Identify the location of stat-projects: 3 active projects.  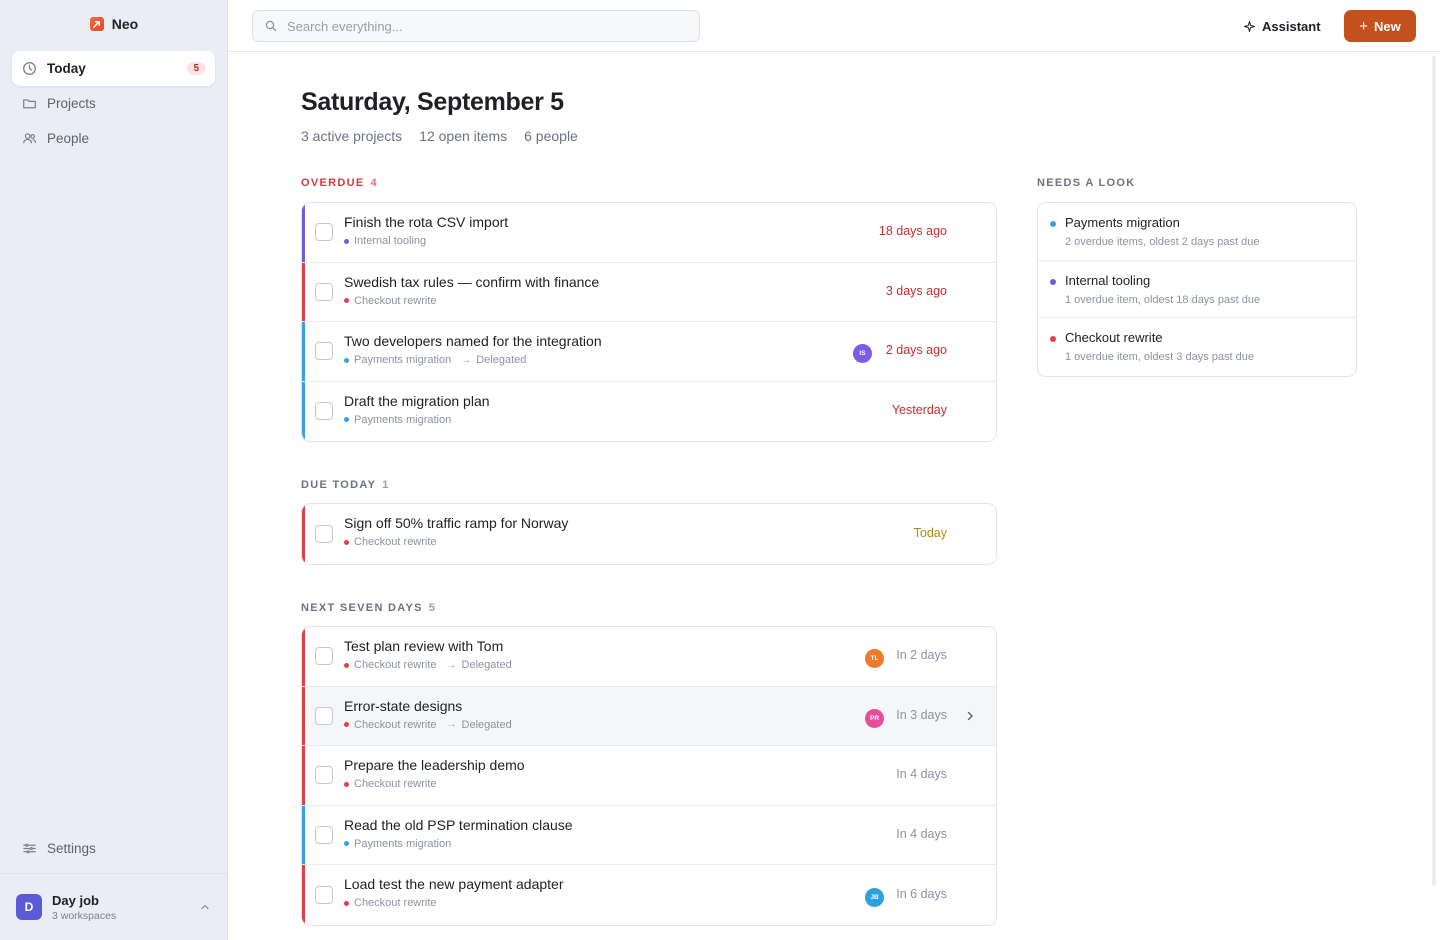
(352, 136).